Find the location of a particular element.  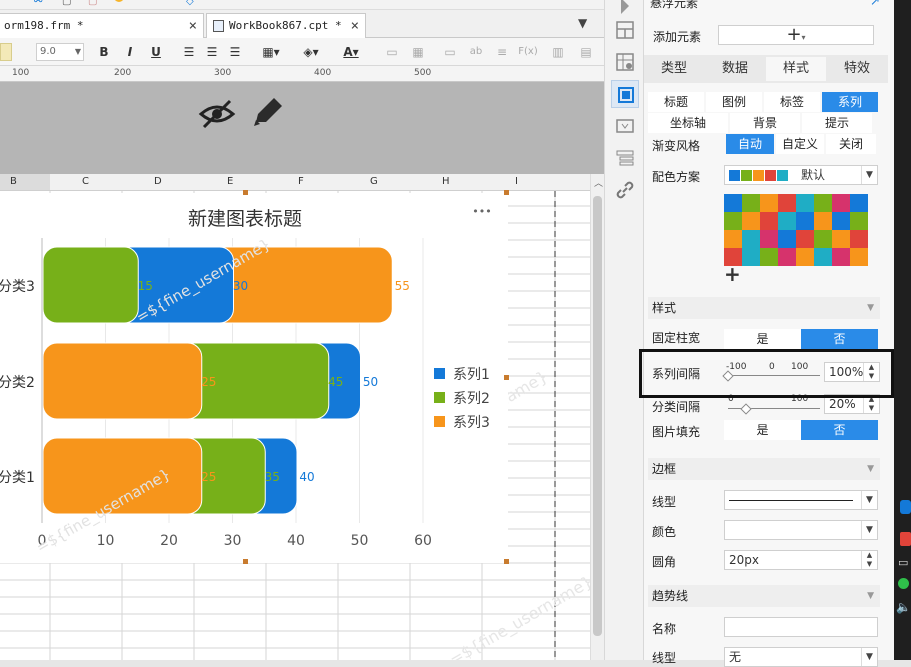

tab-data: 数据 is located at coordinates (735, 69).